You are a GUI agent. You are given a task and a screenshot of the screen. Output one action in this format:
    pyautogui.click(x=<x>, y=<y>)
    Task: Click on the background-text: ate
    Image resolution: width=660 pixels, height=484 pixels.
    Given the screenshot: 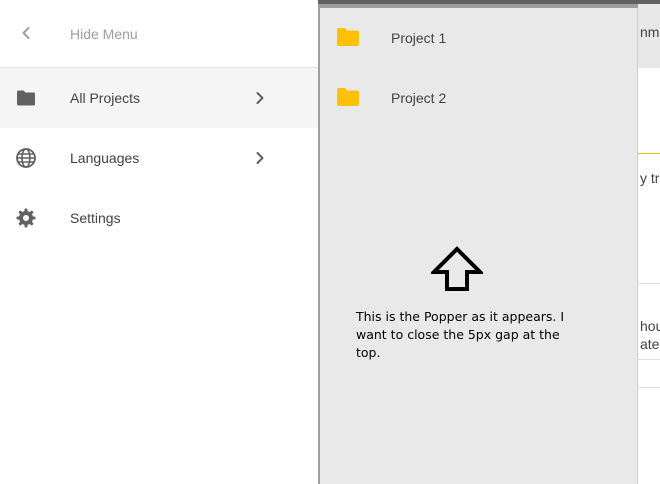 What is the action you would take?
    pyautogui.click(x=650, y=344)
    